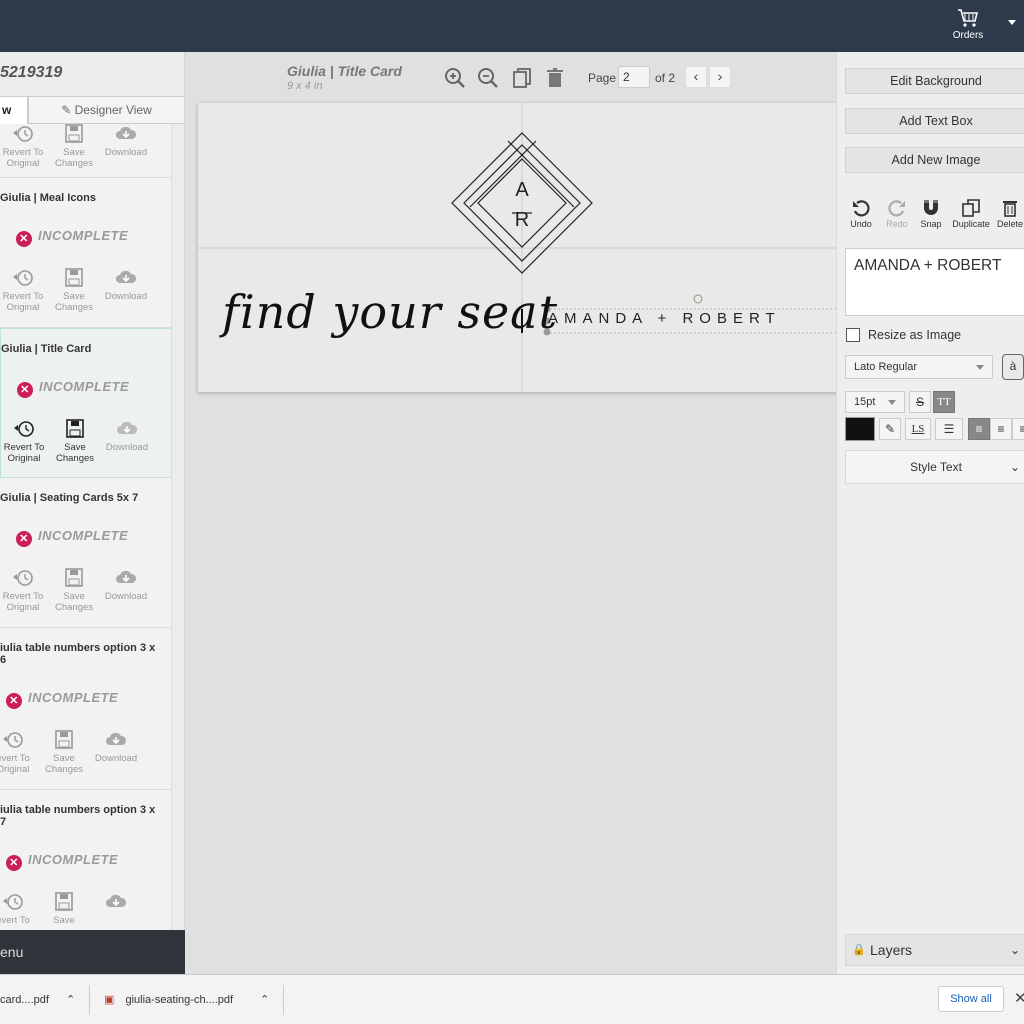 The image size is (1024, 1024). I want to click on lock-icon: 🔒, so click(859, 950).